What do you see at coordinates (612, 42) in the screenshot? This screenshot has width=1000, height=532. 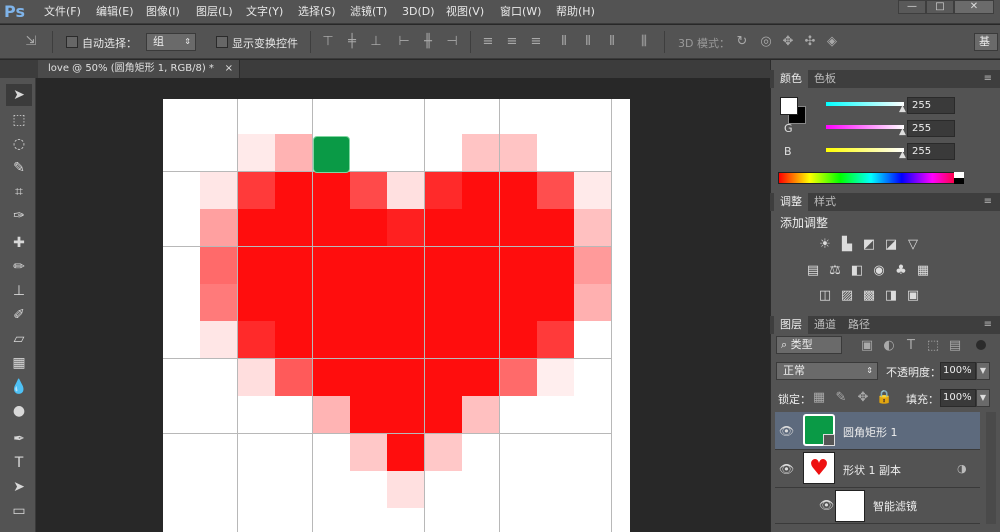 I see `distribute-right-icon: ⦀` at bounding box center [612, 42].